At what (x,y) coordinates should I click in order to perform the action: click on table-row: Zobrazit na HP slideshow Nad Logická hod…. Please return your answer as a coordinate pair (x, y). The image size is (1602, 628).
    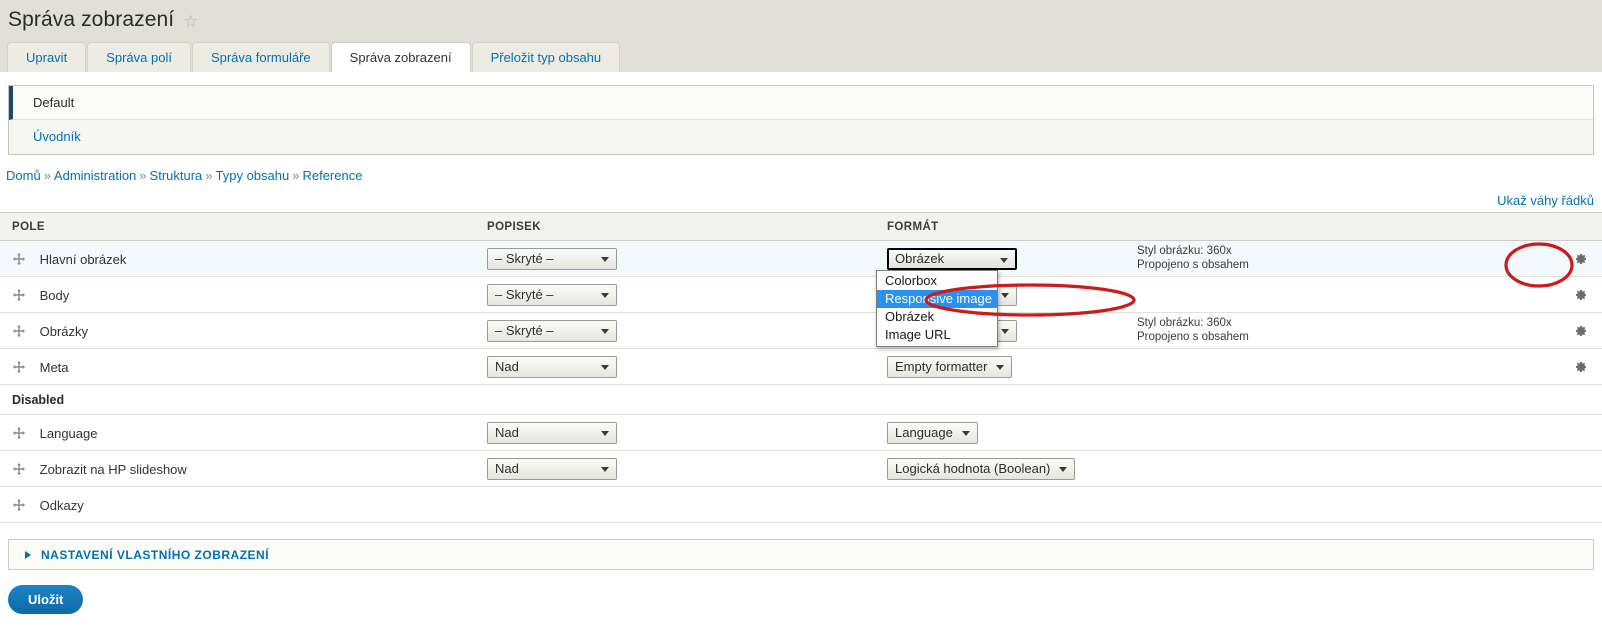
    Looking at the image, I should click on (801, 468).